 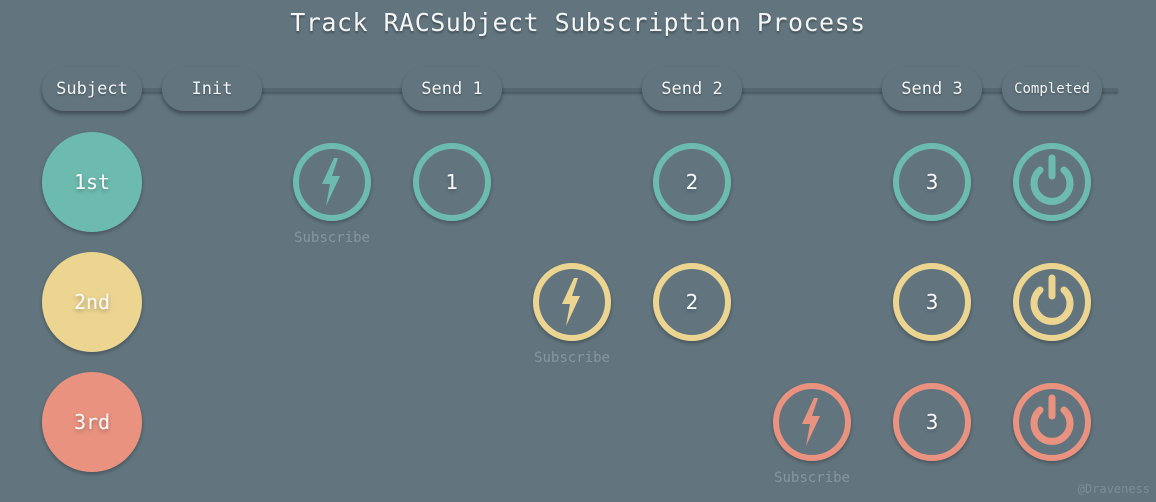 I want to click on subscriber-label: 2nd, so click(x=92, y=302).